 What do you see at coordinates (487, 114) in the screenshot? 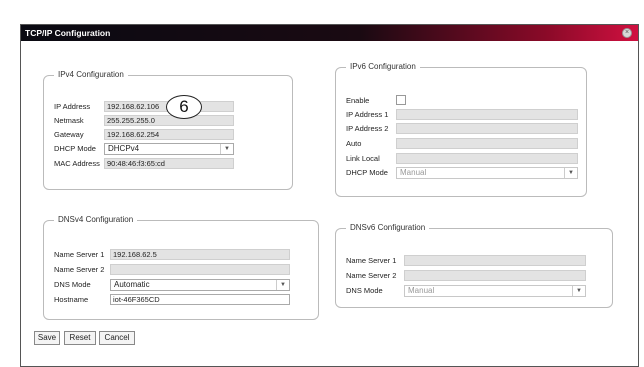
I see `ipv6-address-1-field` at bounding box center [487, 114].